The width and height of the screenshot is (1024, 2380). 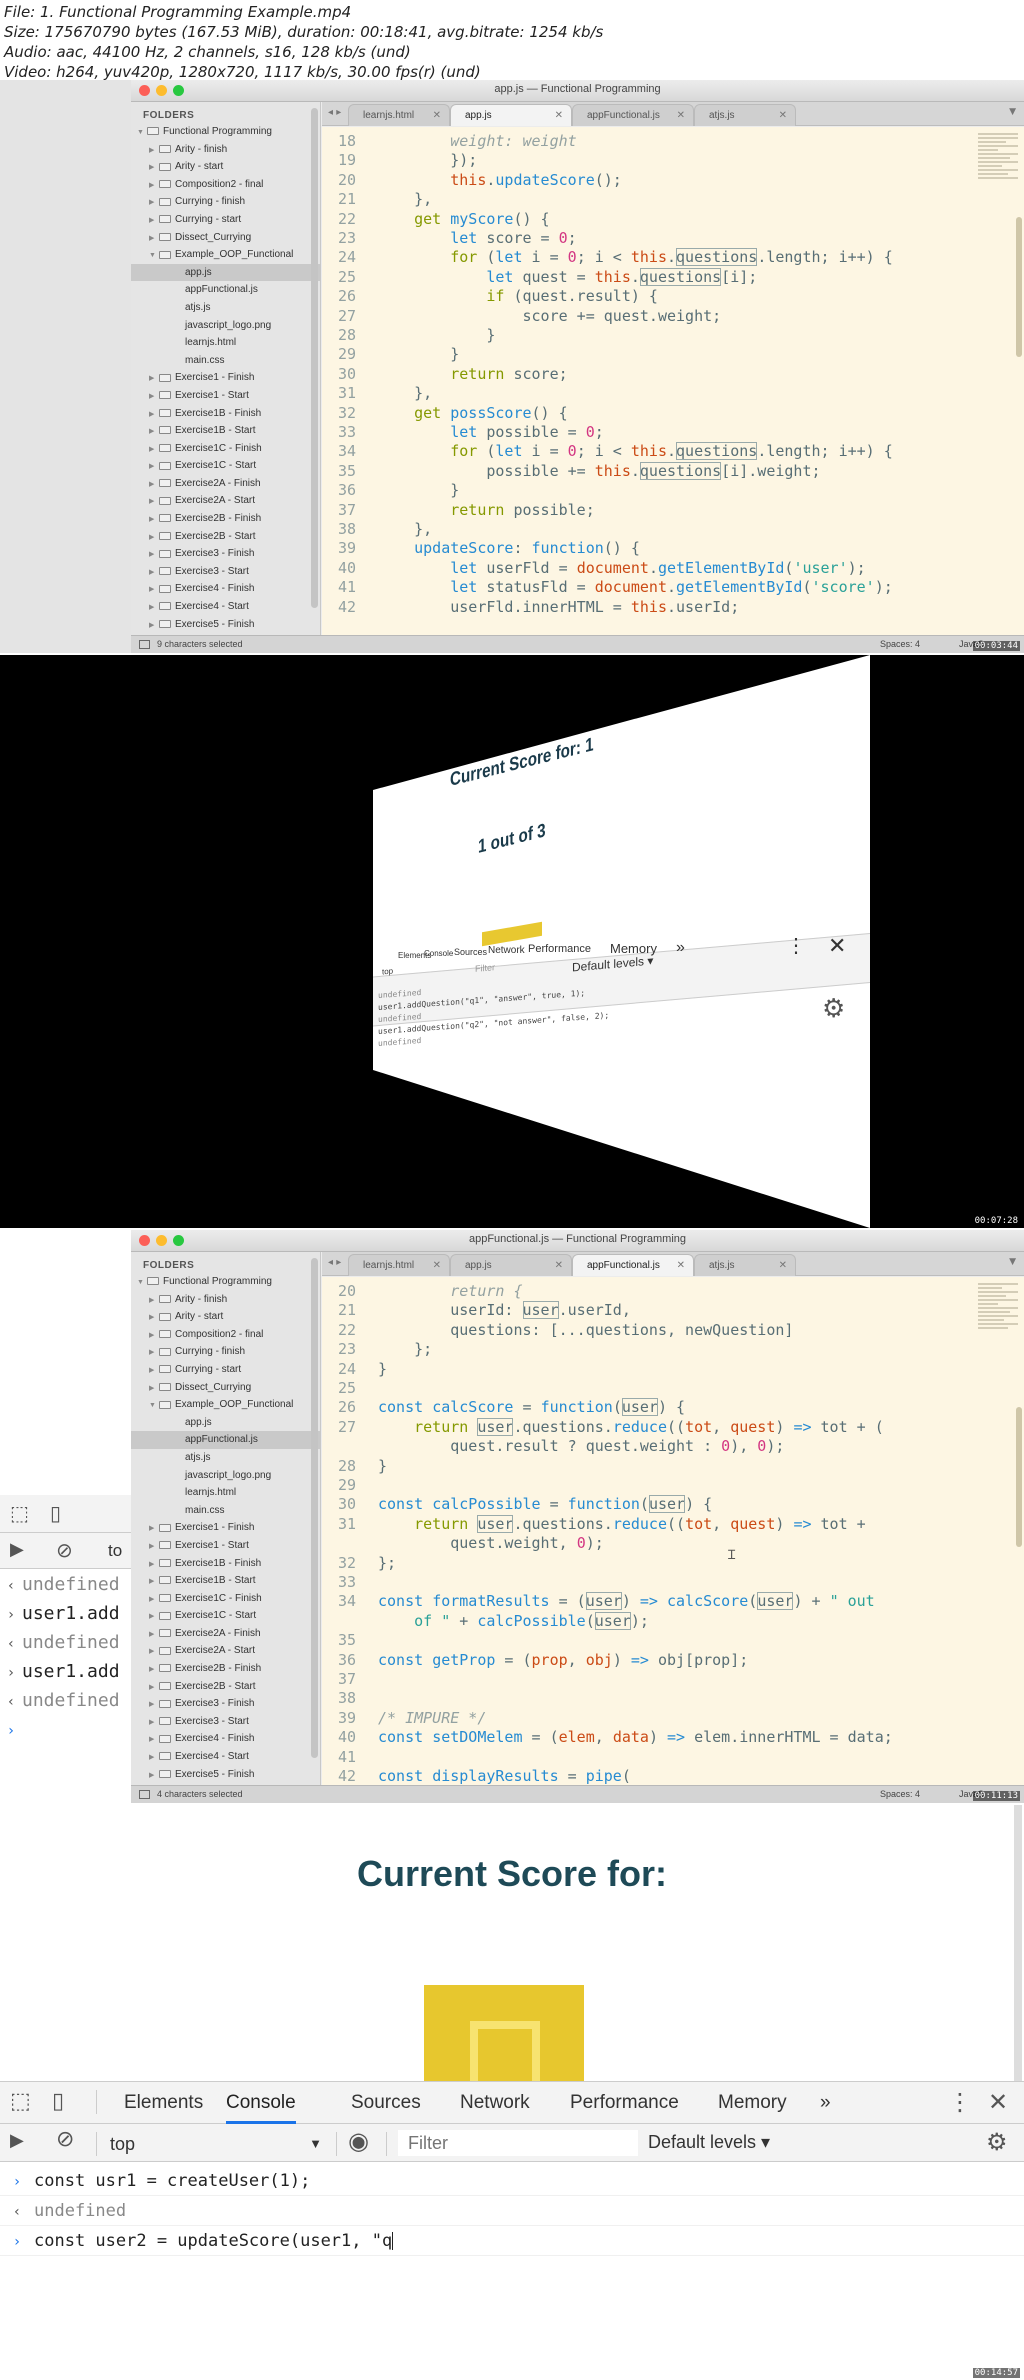 What do you see at coordinates (225, 1581) in the screenshot?
I see `folder-item: ▶ Exercise1B - Start` at bounding box center [225, 1581].